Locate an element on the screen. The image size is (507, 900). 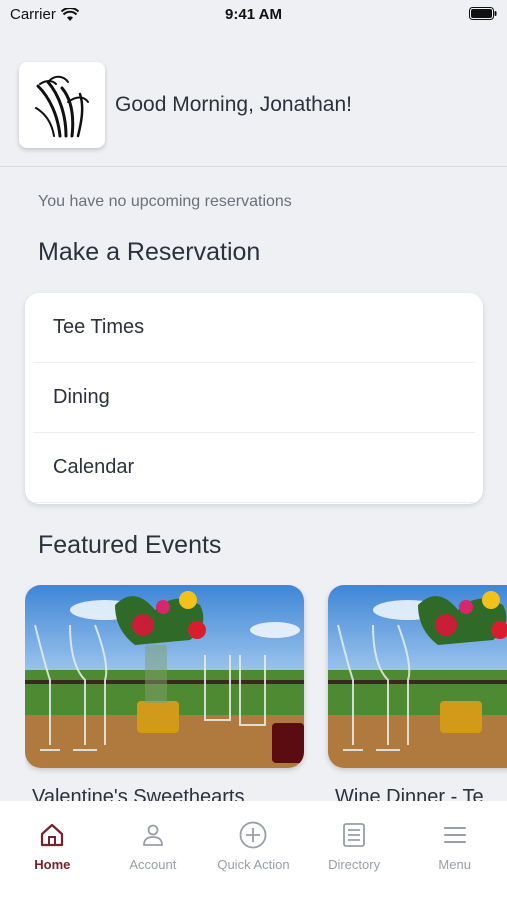
clock: 9:41 AM is located at coordinates (253, 14).